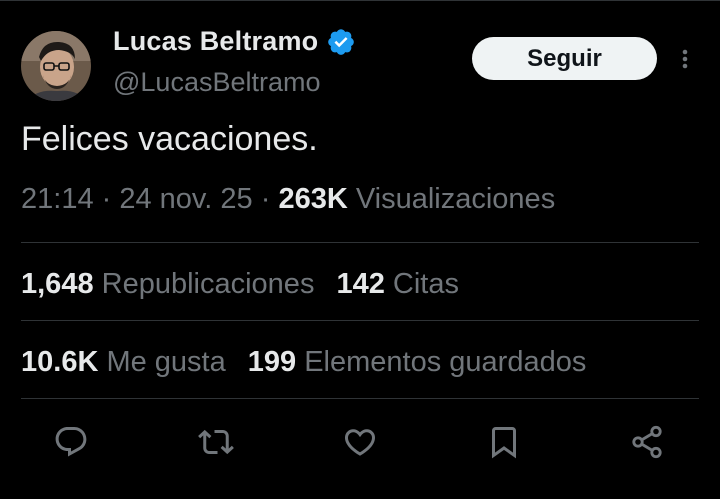  I want to click on bookmarks-label: Elementos guardados, so click(445, 362).